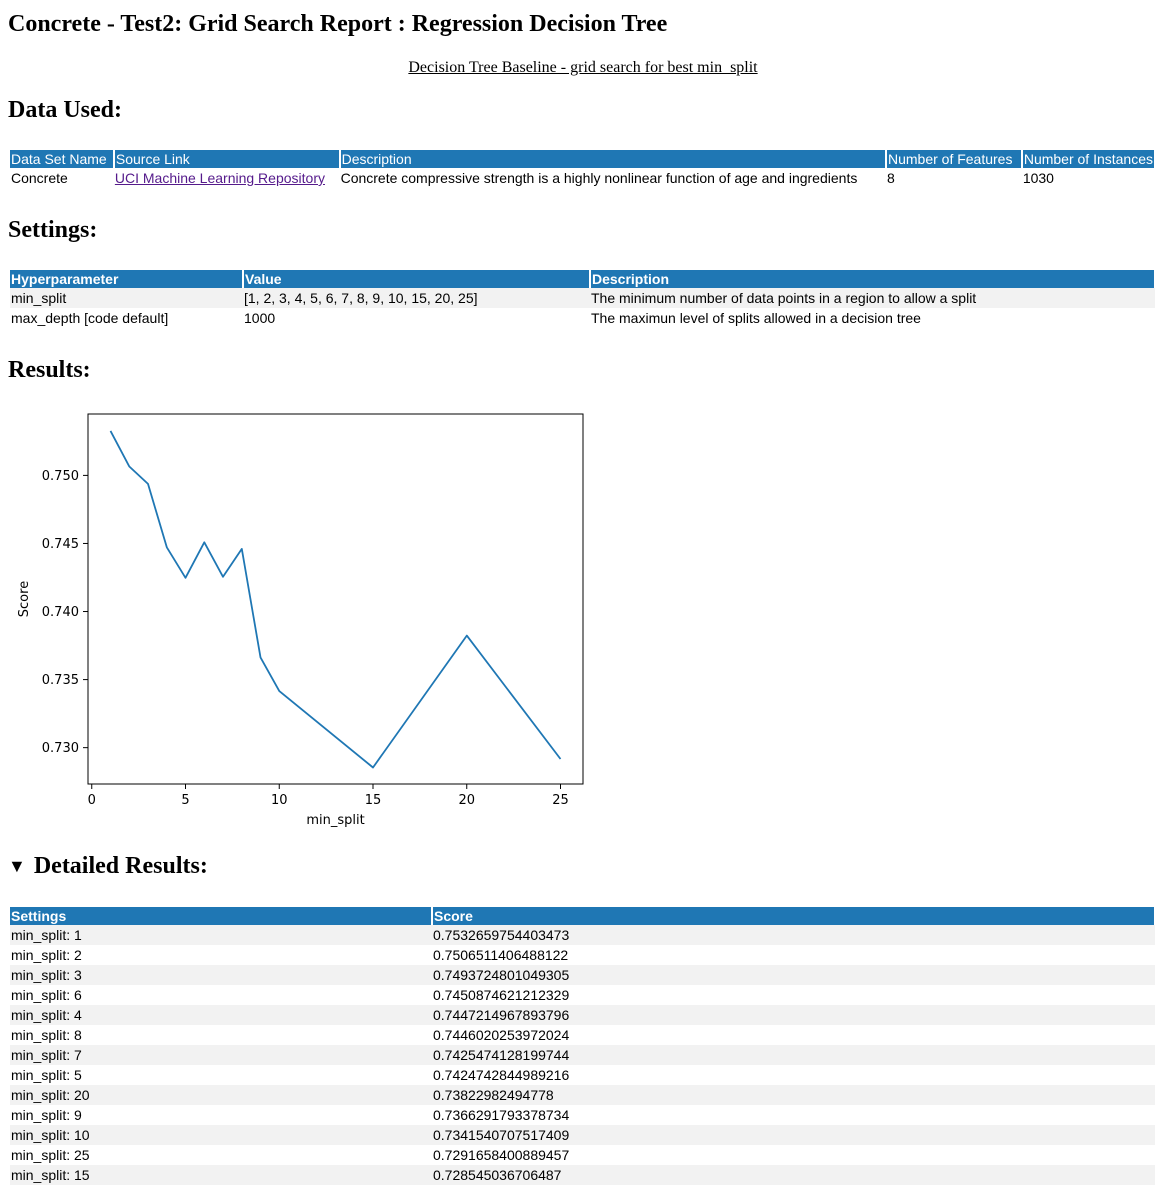 The height and width of the screenshot is (1204, 1168). What do you see at coordinates (793, 1095) in the screenshot?
I see `score-cell: 0.73822982494778` at bounding box center [793, 1095].